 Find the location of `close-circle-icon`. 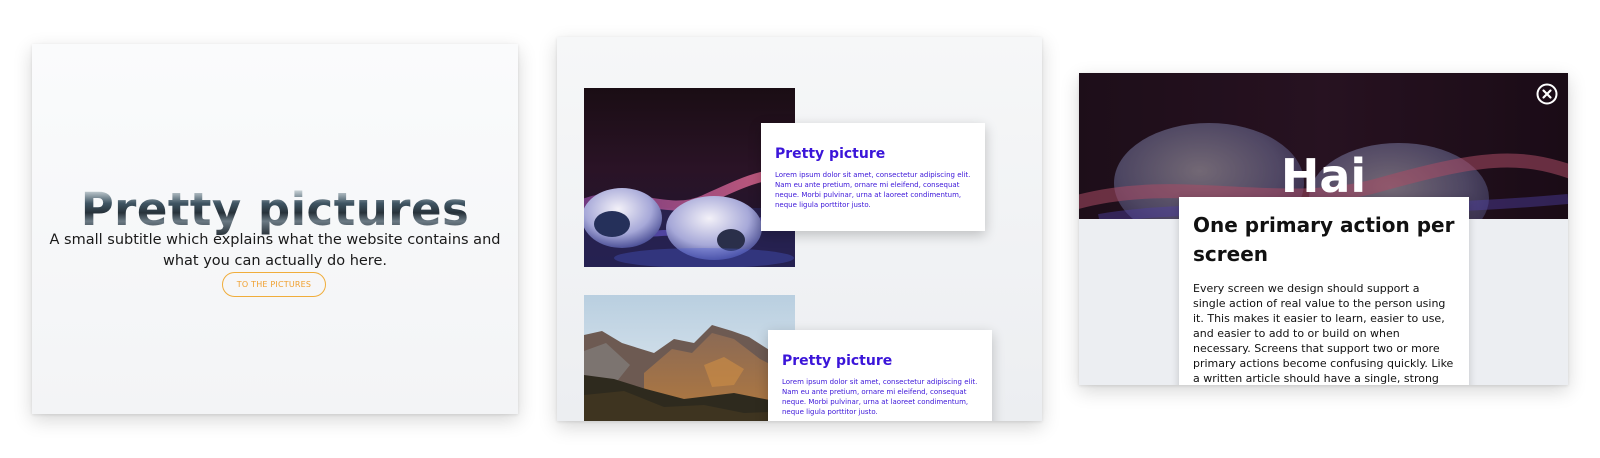

close-circle-icon is located at coordinates (1547, 94).